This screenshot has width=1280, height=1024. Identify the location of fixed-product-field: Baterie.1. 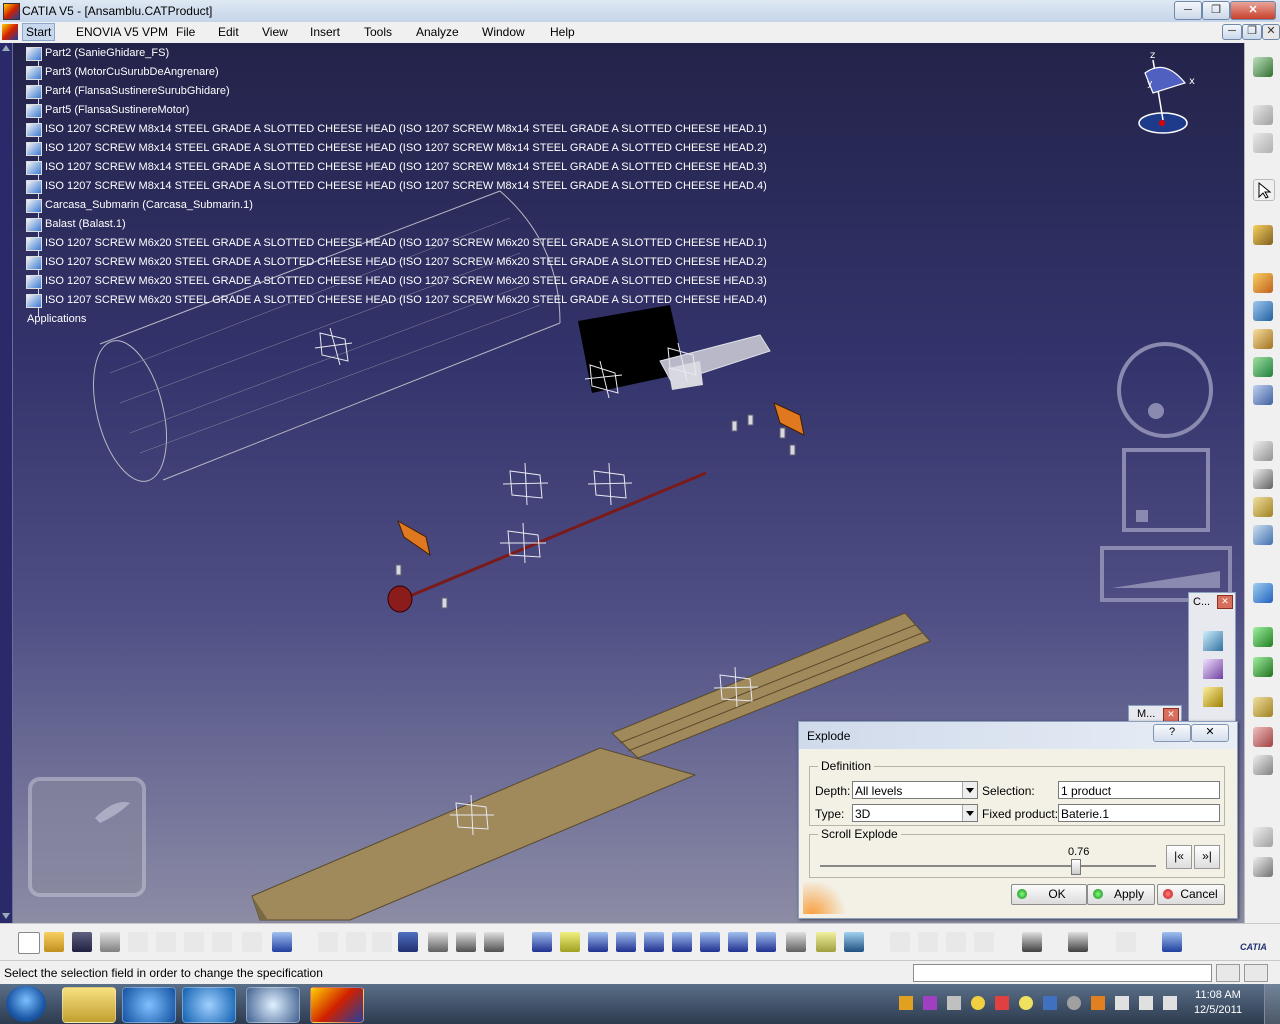
(1139, 813).